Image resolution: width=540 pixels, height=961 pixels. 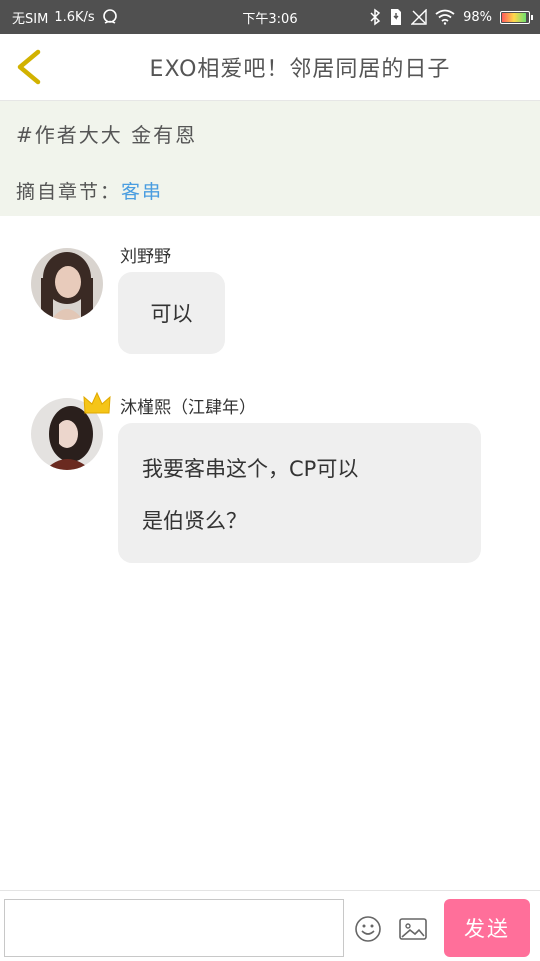 I want to click on back-arrow-icon, so click(x=30, y=67).